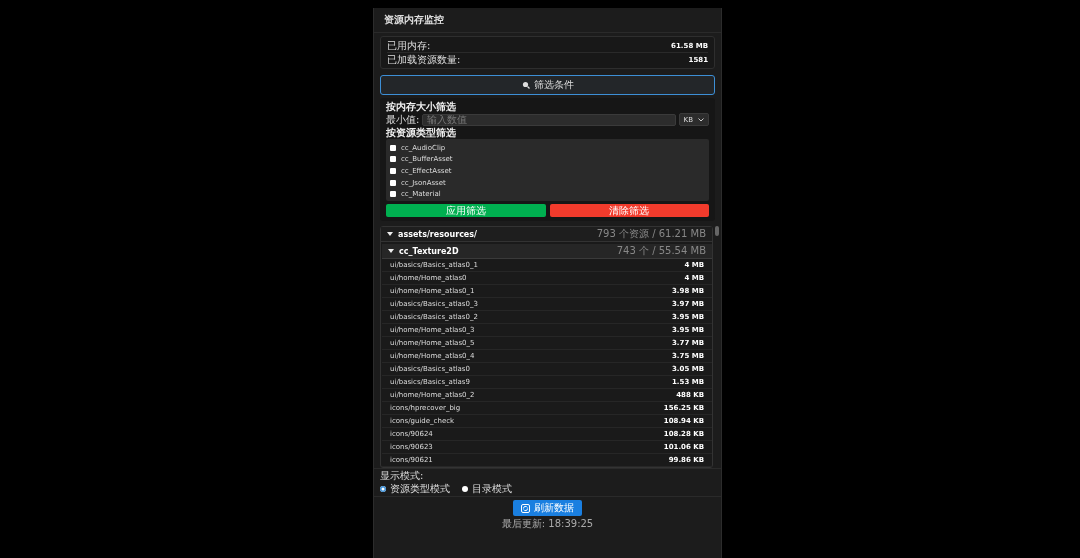 This screenshot has width=1080, height=558. What do you see at coordinates (403, 119) in the screenshot?
I see `field-label: 最小值:` at bounding box center [403, 119].